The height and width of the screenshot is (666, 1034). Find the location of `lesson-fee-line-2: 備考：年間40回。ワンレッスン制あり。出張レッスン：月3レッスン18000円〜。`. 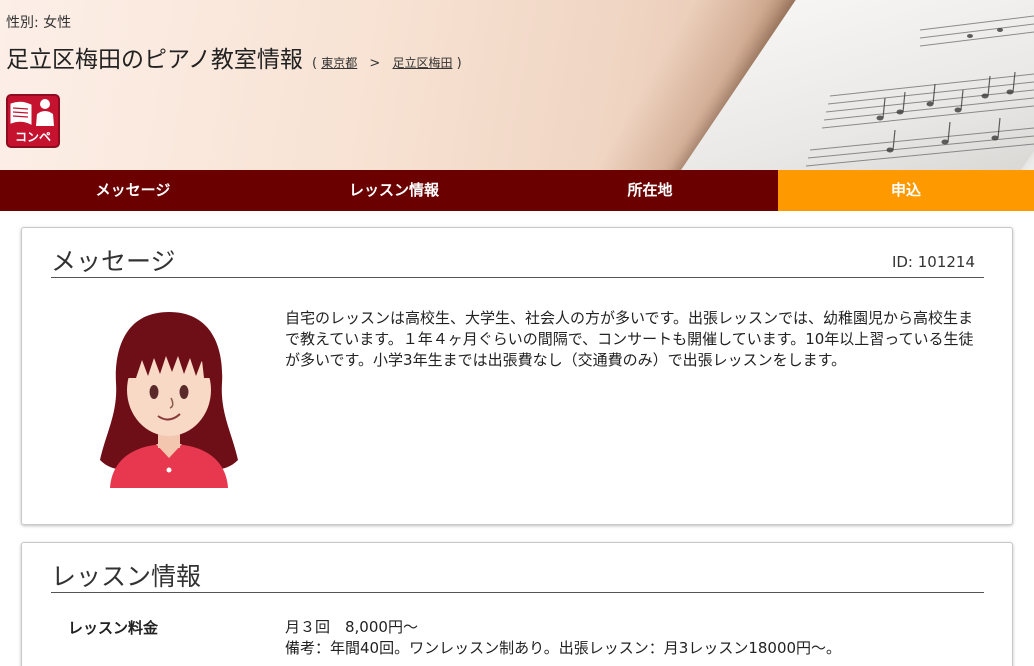

lesson-fee-line-2: 備考：年間40回。ワンレッスン制あり。出張レッスン：月3レッスン18000円〜。 is located at coordinates (563, 648).